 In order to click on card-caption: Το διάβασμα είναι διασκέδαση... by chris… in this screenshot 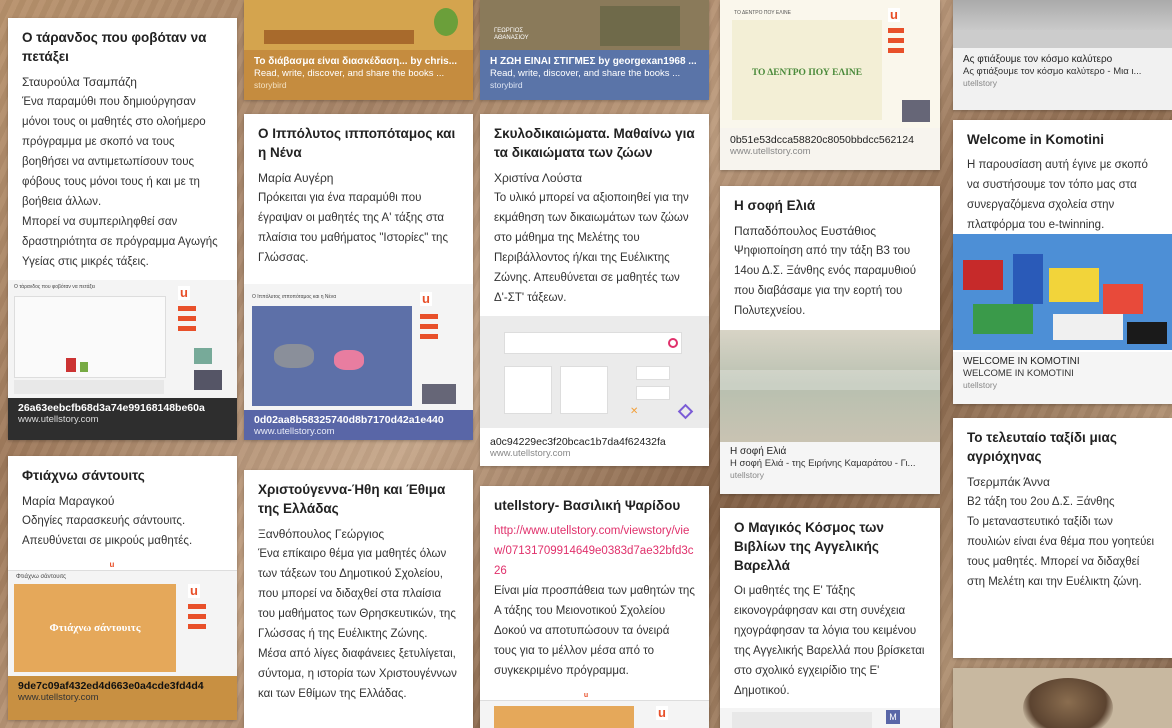, I will do `click(358, 76)`.